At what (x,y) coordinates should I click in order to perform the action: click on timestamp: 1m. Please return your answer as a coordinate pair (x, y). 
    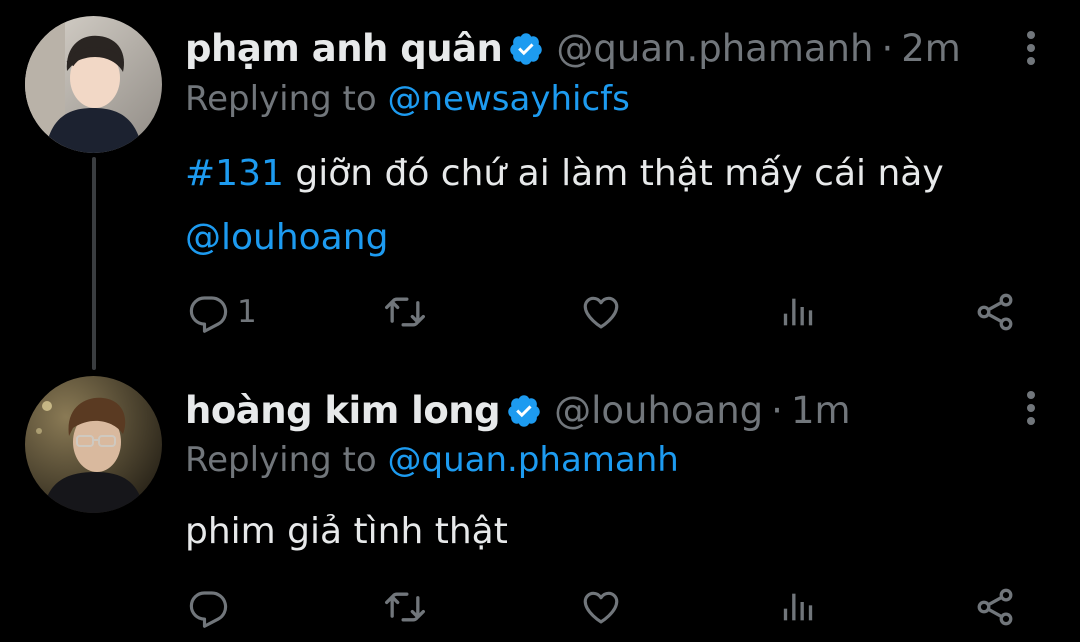
    Looking at the image, I should click on (821, 411).